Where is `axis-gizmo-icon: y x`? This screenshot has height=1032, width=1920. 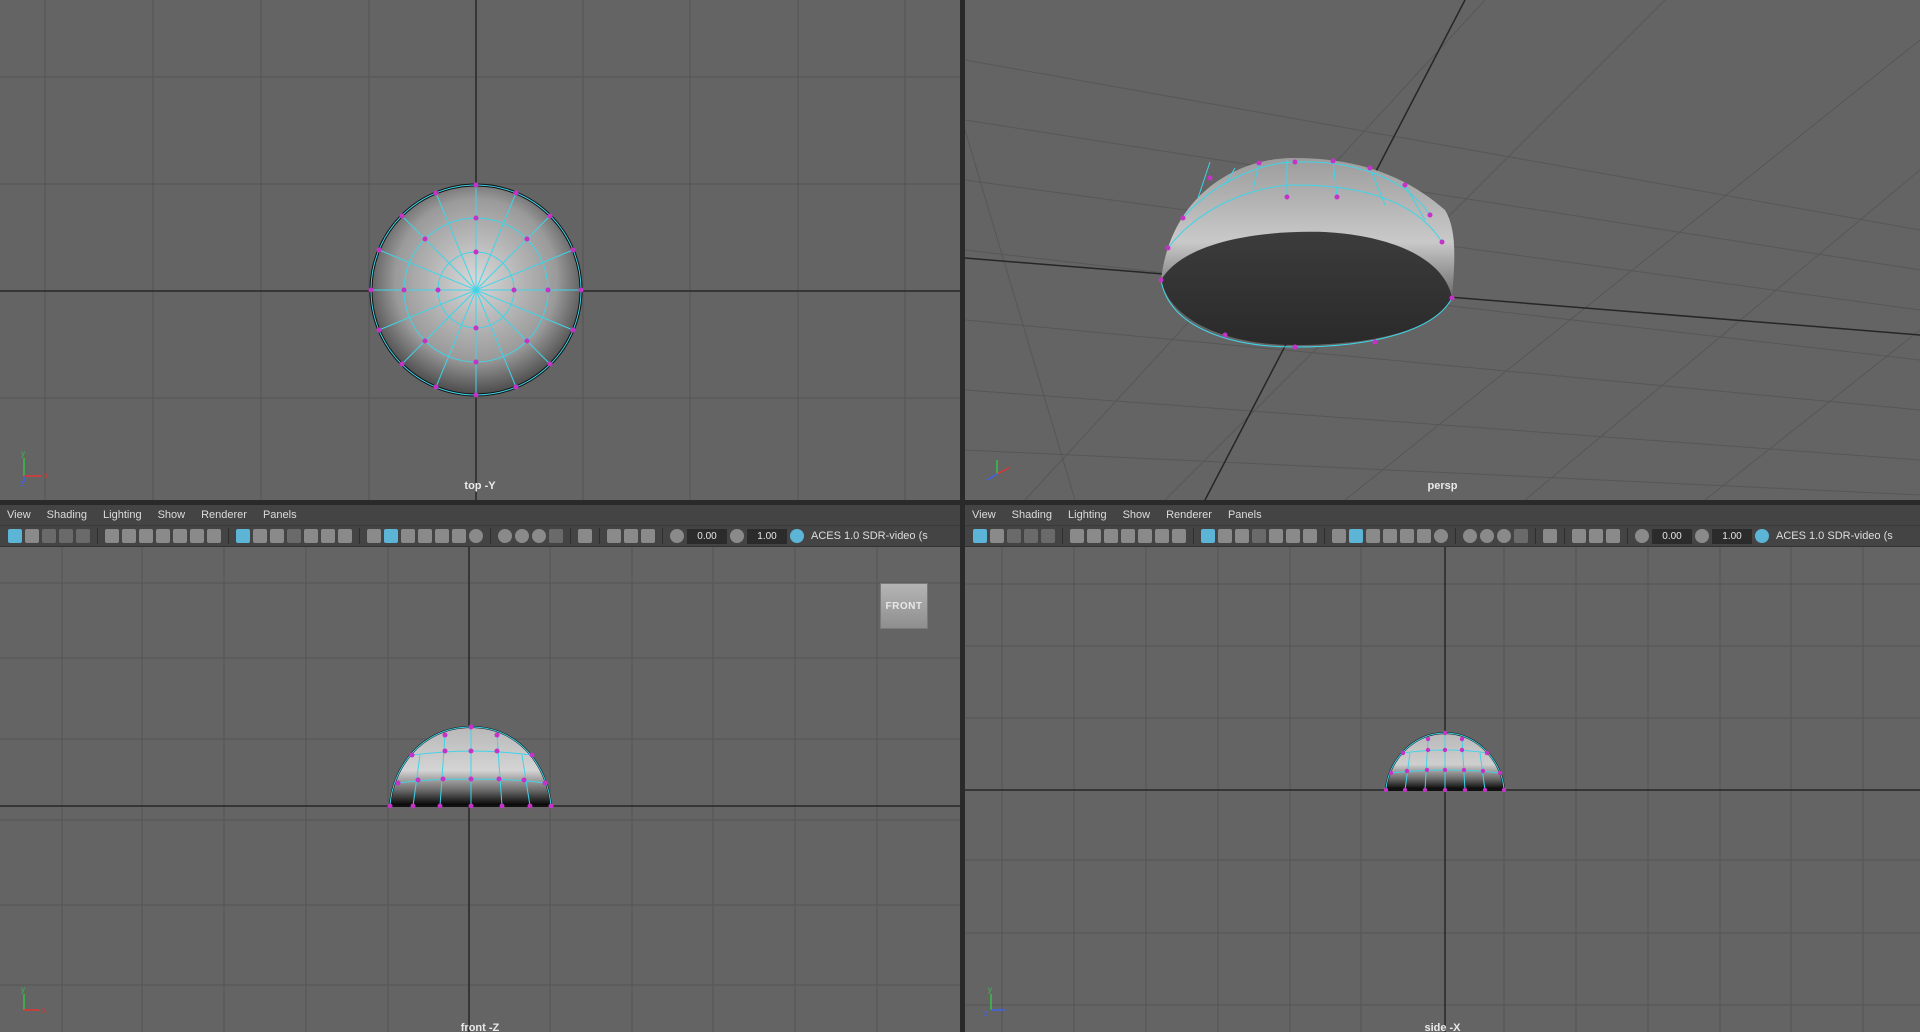 axis-gizmo-icon: y x is located at coordinates (33, 1000).